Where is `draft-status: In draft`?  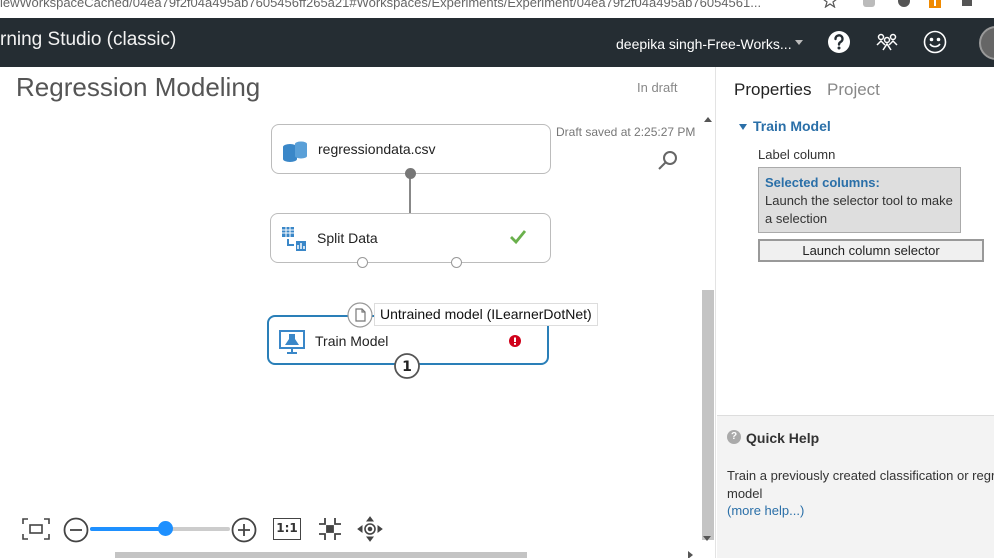
draft-status: In draft is located at coordinates (657, 87).